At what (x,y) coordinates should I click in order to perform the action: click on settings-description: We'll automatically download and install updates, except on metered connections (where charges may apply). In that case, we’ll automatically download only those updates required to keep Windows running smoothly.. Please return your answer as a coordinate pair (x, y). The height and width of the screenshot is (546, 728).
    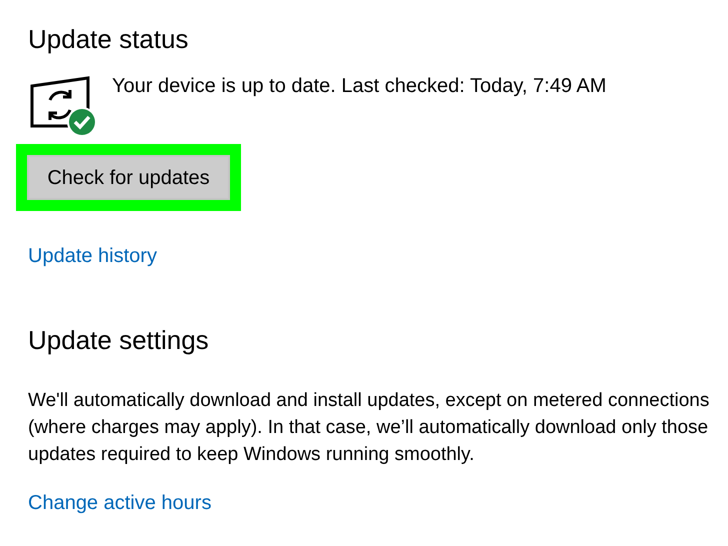
    Looking at the image, I should click on (369, 428).